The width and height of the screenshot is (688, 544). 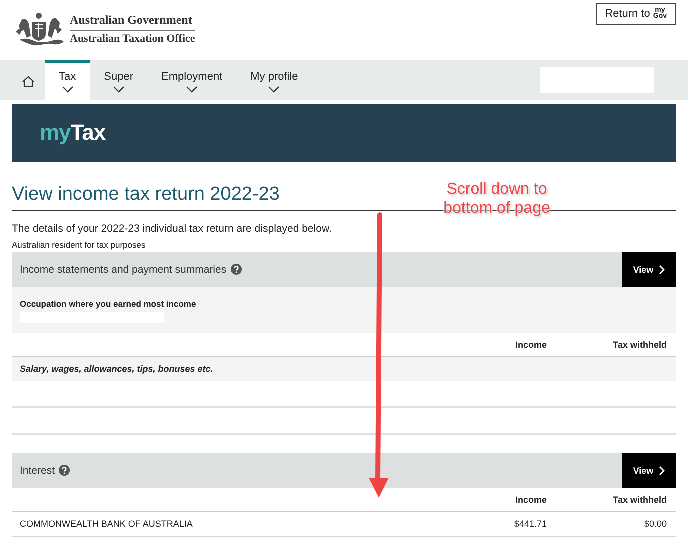 I want to click on nav-tab: Super, so click(x=119, y=80).